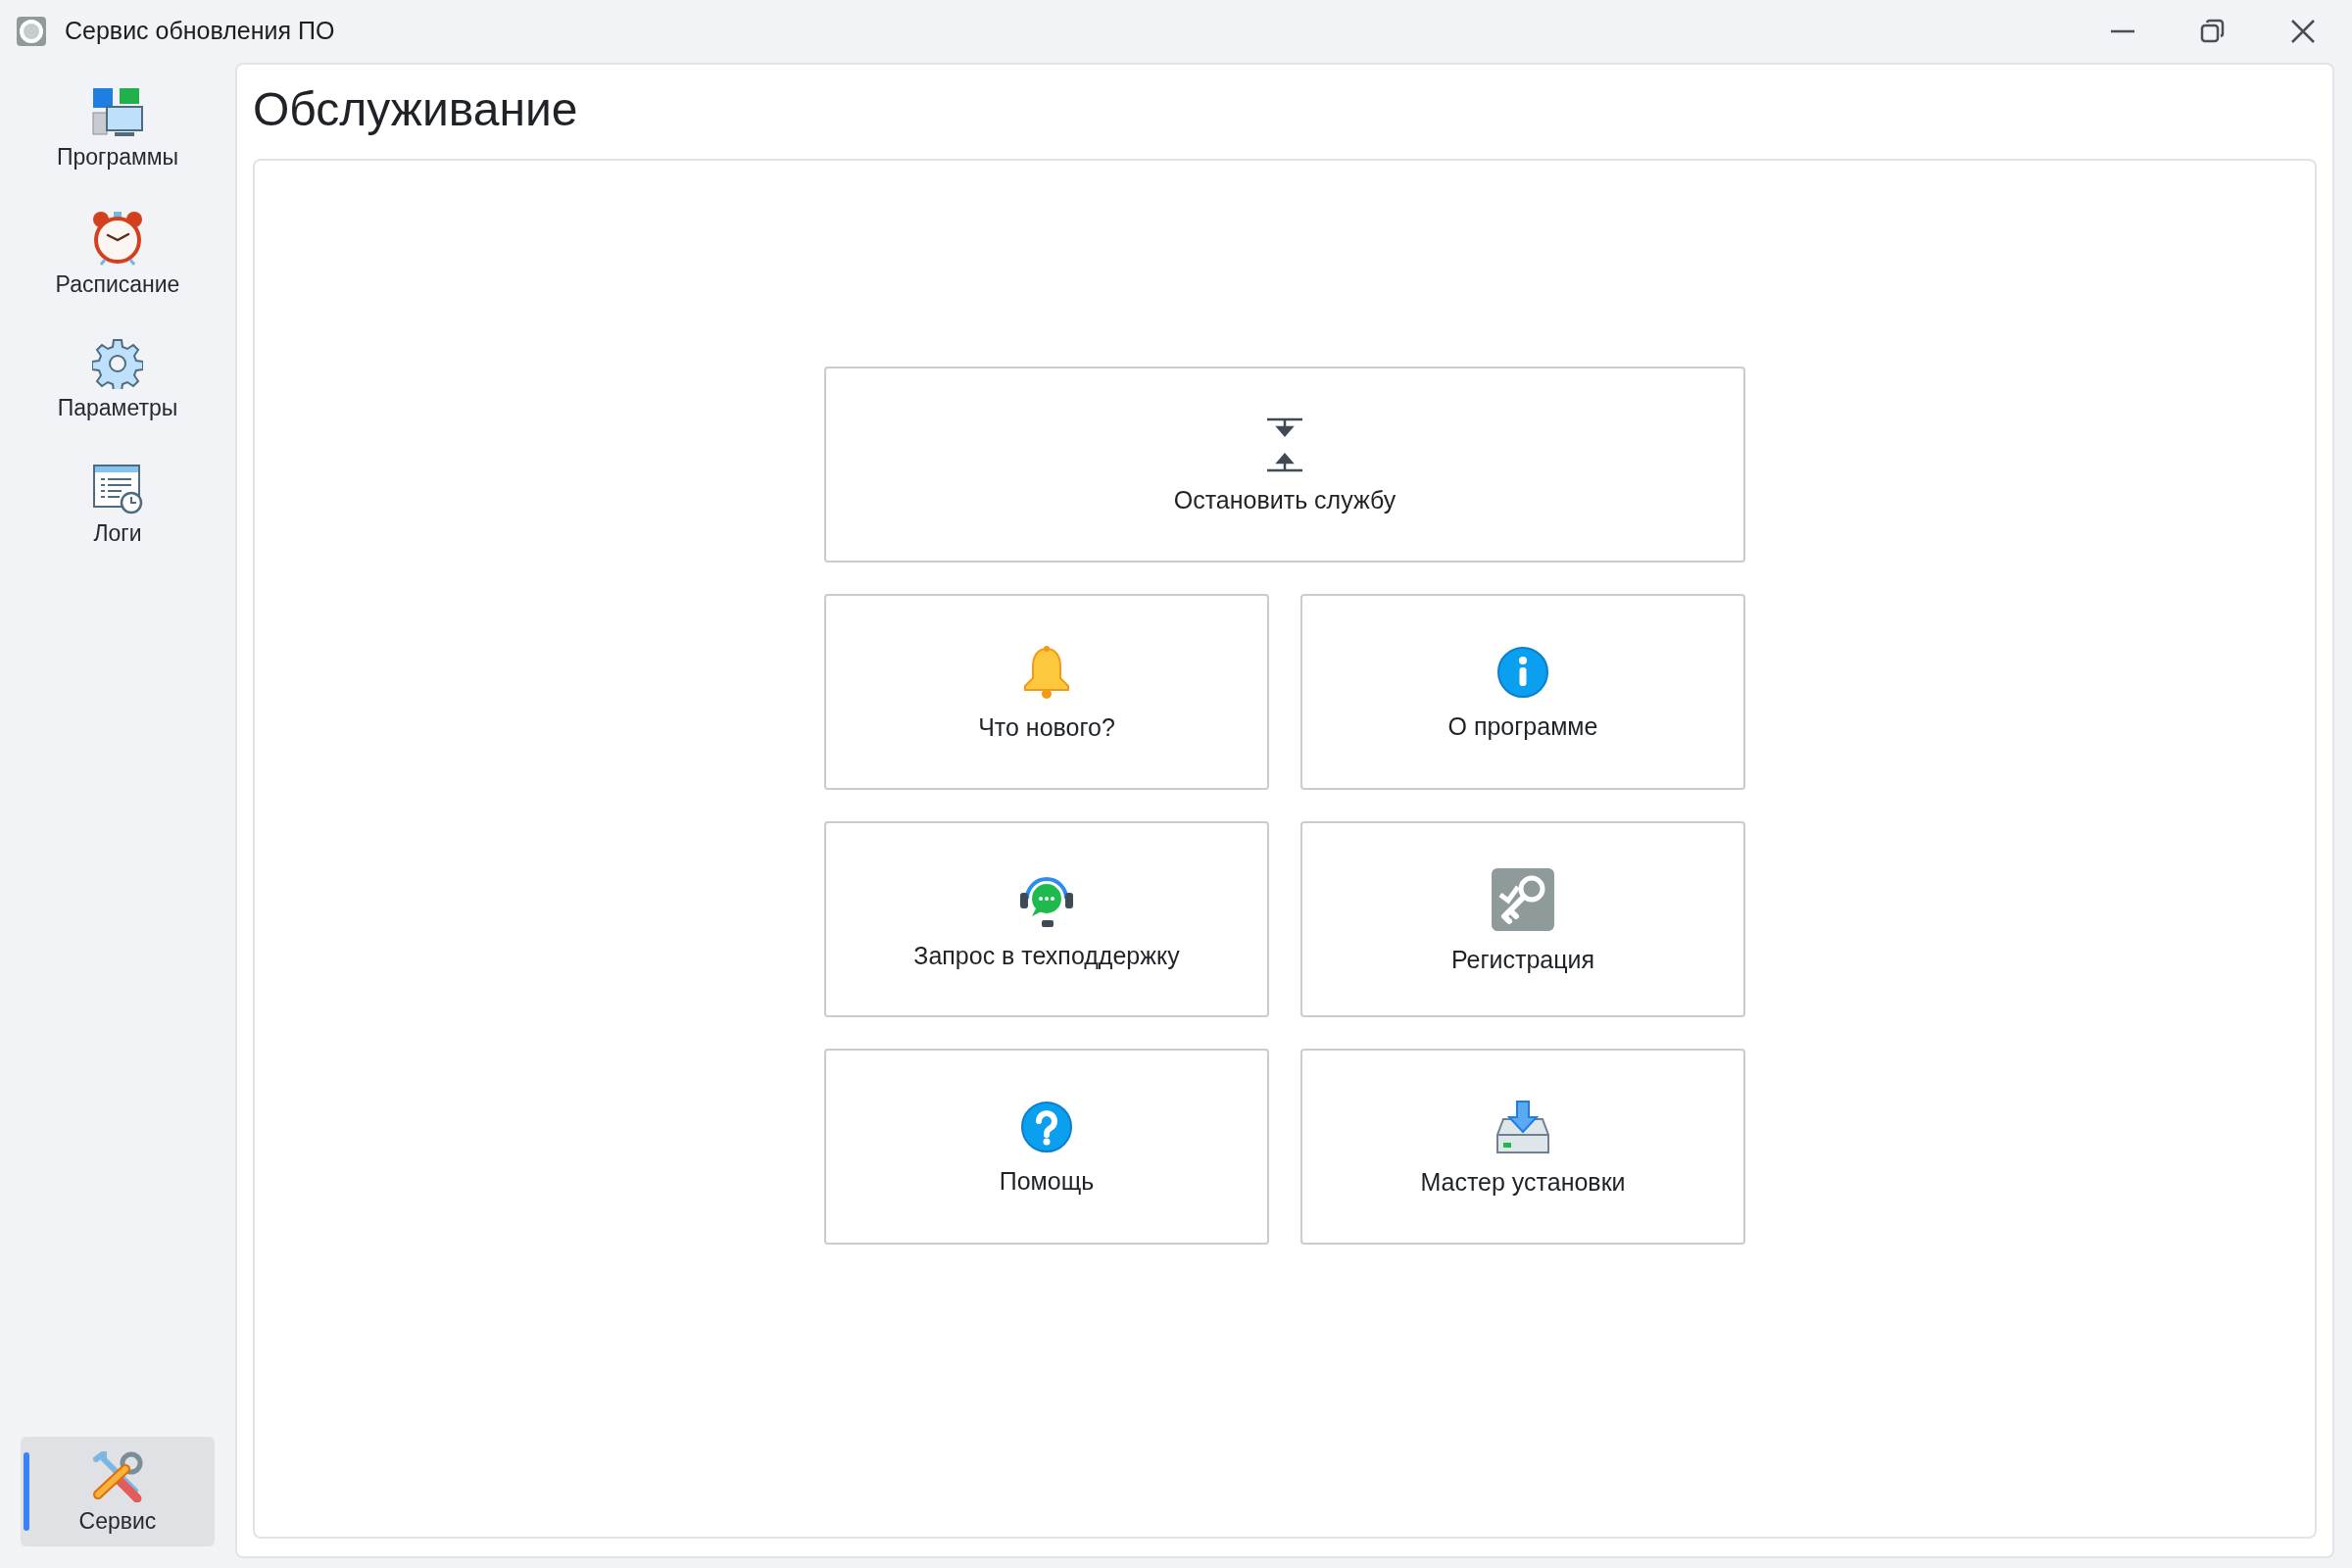 The image size is (2352, 1568). I want to click on window-title: Сервис обновления ПО, so click(200, 32).